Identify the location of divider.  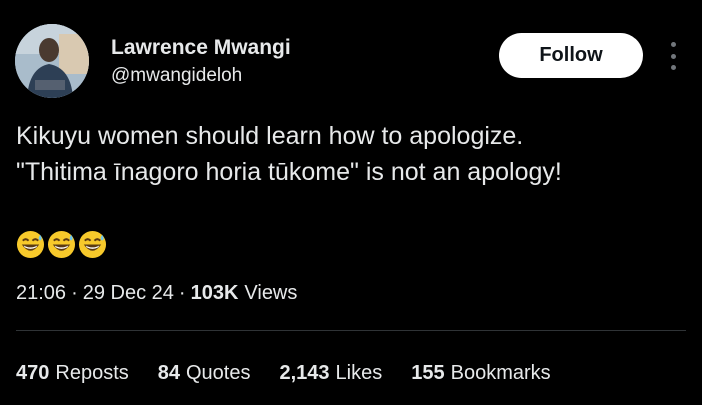
(351, 330).